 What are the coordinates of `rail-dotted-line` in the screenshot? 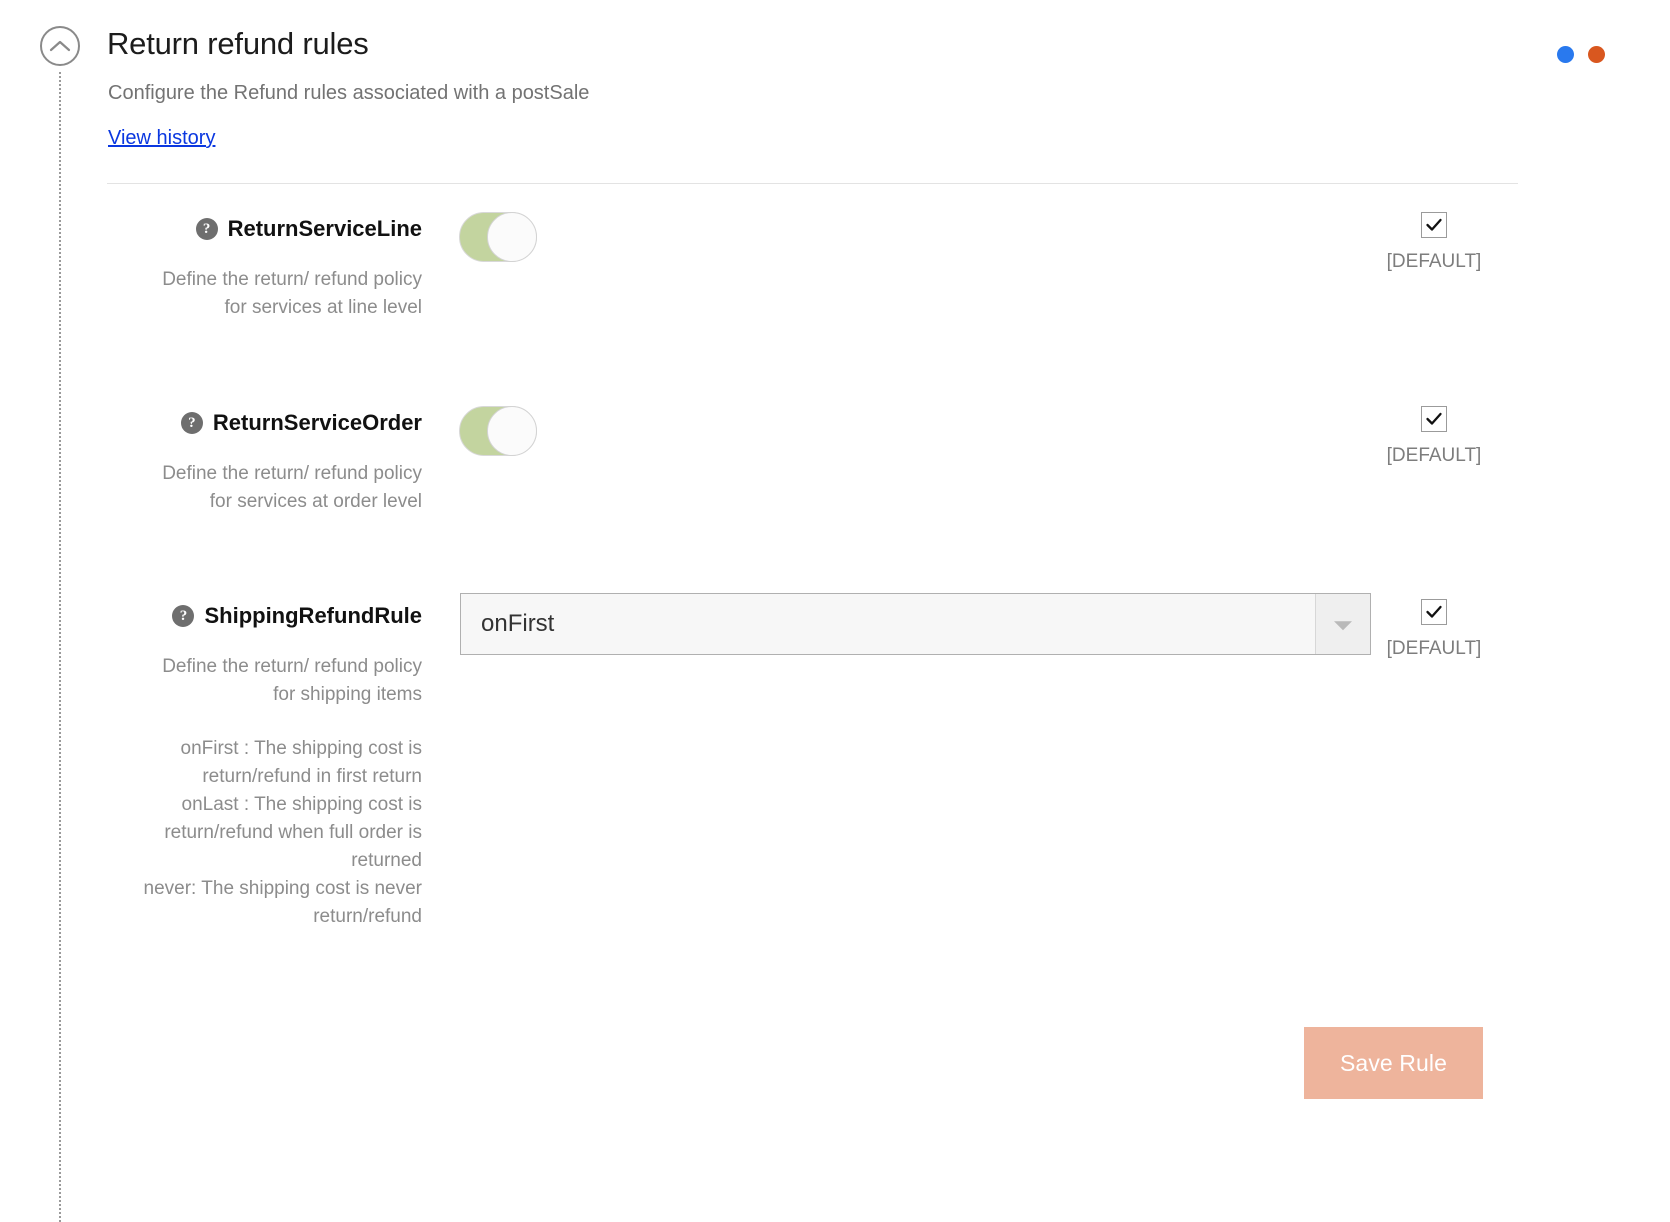 It's located at (60, 647).